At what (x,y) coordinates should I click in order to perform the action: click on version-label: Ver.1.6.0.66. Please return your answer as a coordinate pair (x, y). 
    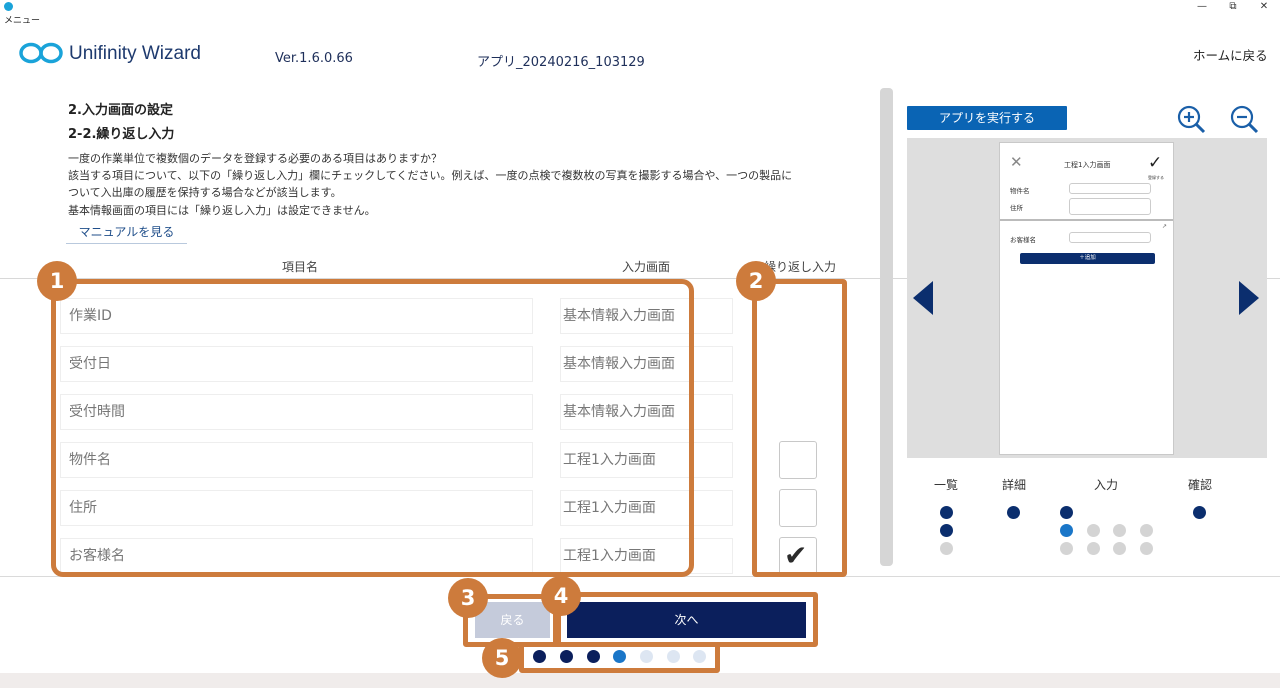
    Looking at the image, I should click on (314, 58).